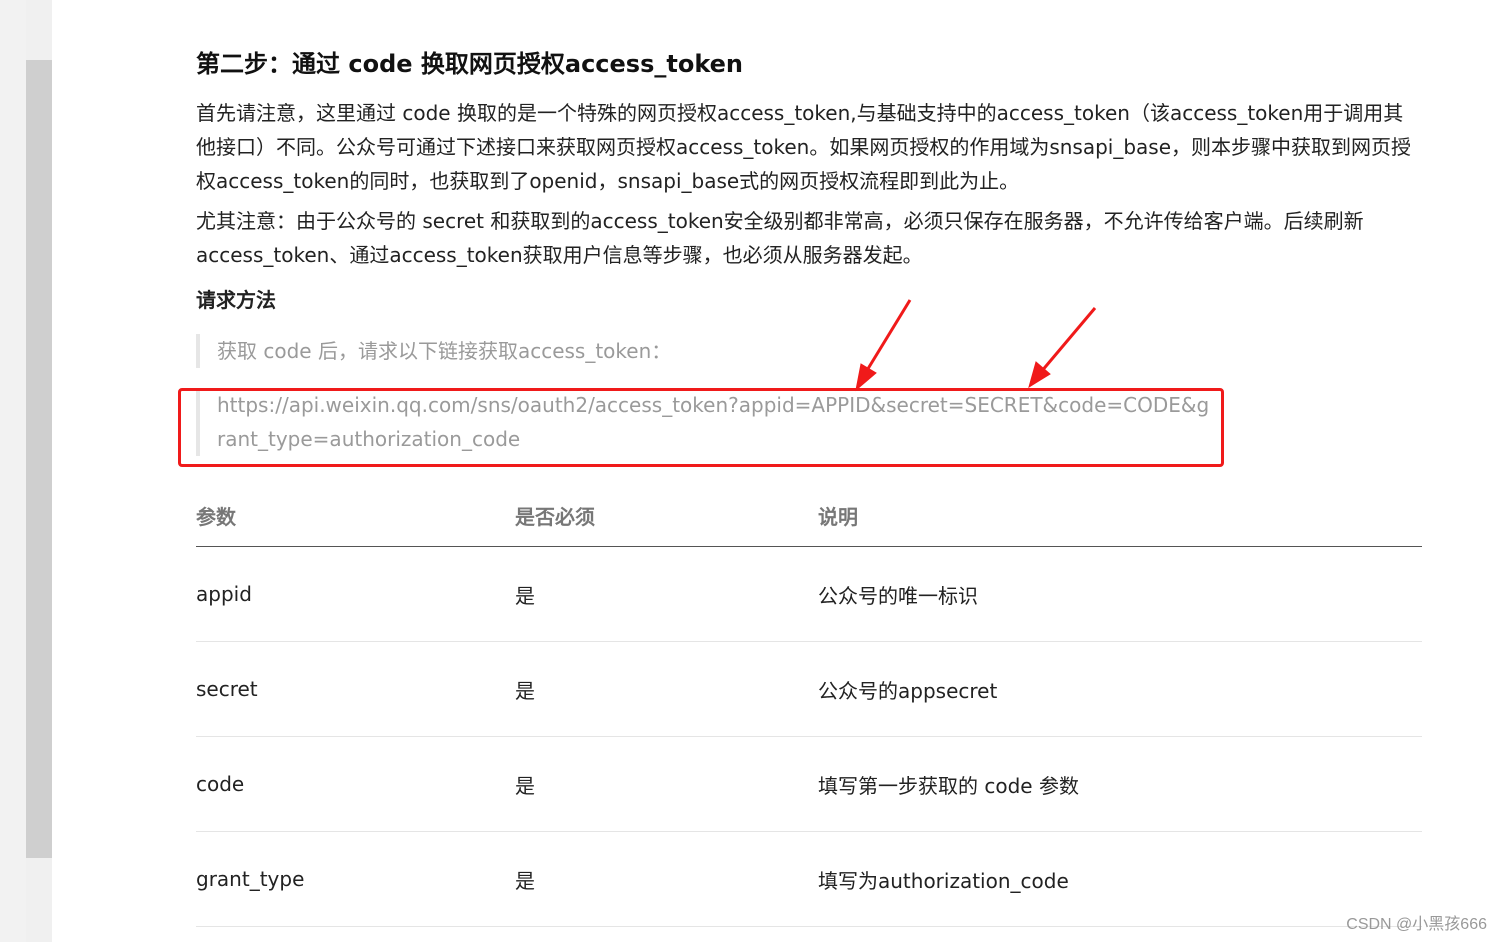  Describe the element at coordinates (1120, 515) in the screenshot. I see `header-description: 说明` at that location.